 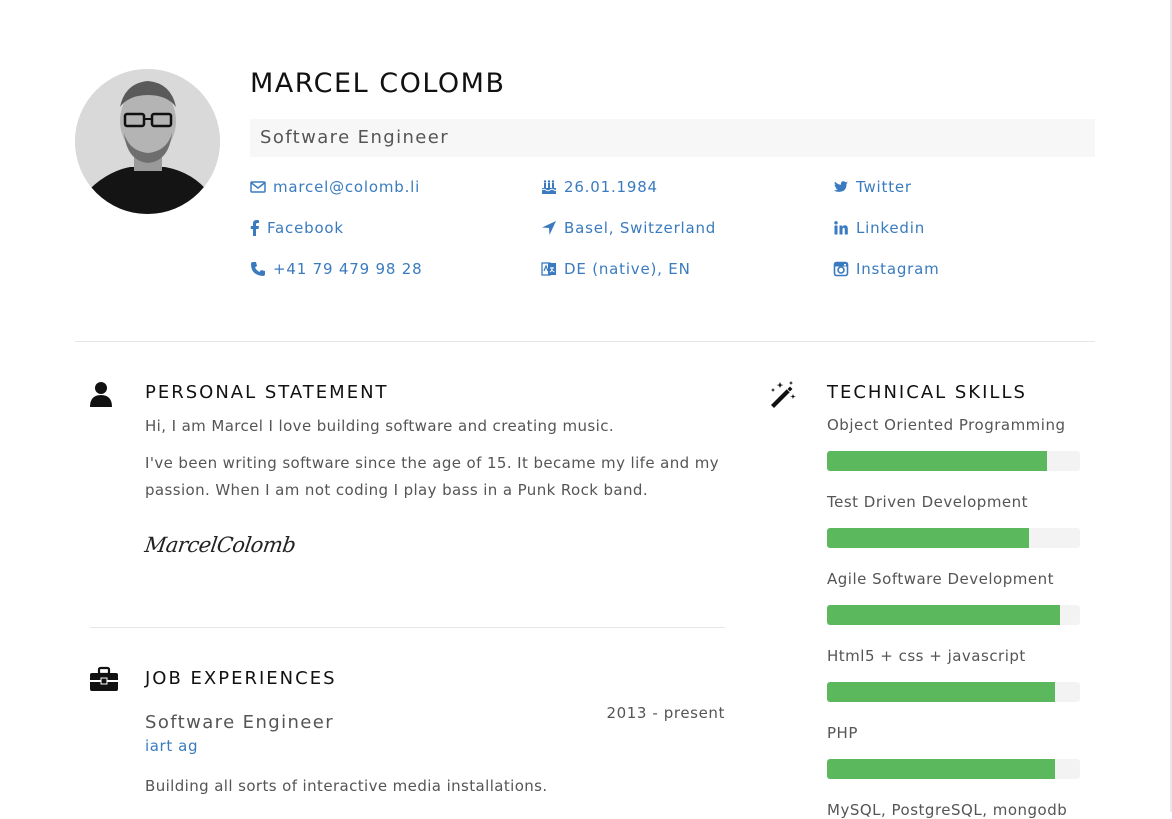 What do you see at coordinates (928, 502) in the screenshot?
I see `skill-label: Test Driven Development` at bounding box center [928, 502].